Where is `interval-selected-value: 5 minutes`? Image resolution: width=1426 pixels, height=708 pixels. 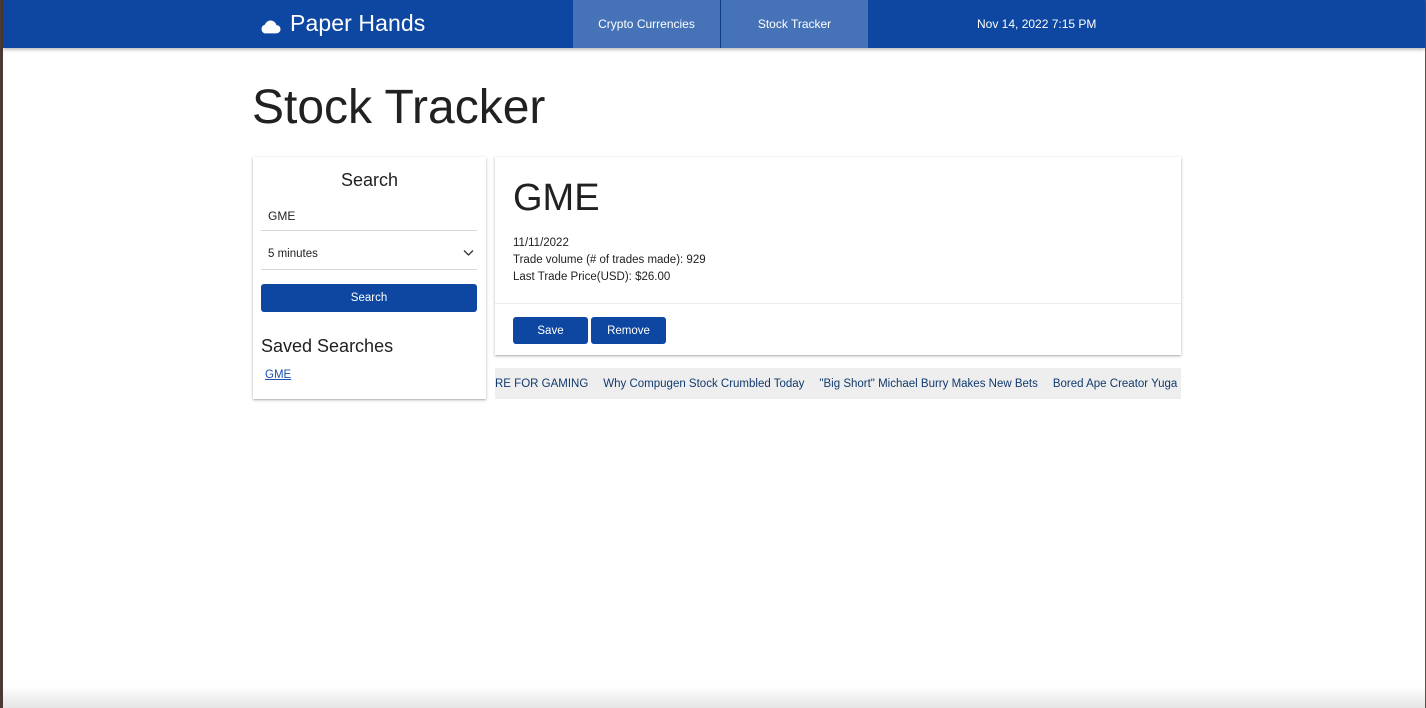
interval-selected-value: 5 minutes is located at coordinates (293, 254).